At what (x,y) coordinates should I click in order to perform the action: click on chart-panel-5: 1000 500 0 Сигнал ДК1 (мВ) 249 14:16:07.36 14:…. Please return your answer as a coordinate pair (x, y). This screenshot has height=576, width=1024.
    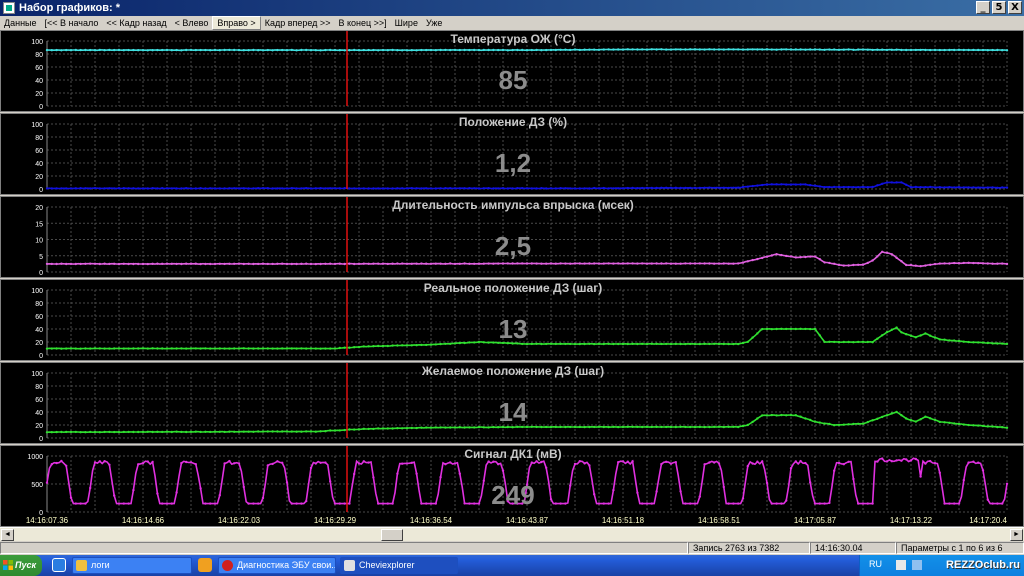
    Looking at the image, I should click on (512, 486).